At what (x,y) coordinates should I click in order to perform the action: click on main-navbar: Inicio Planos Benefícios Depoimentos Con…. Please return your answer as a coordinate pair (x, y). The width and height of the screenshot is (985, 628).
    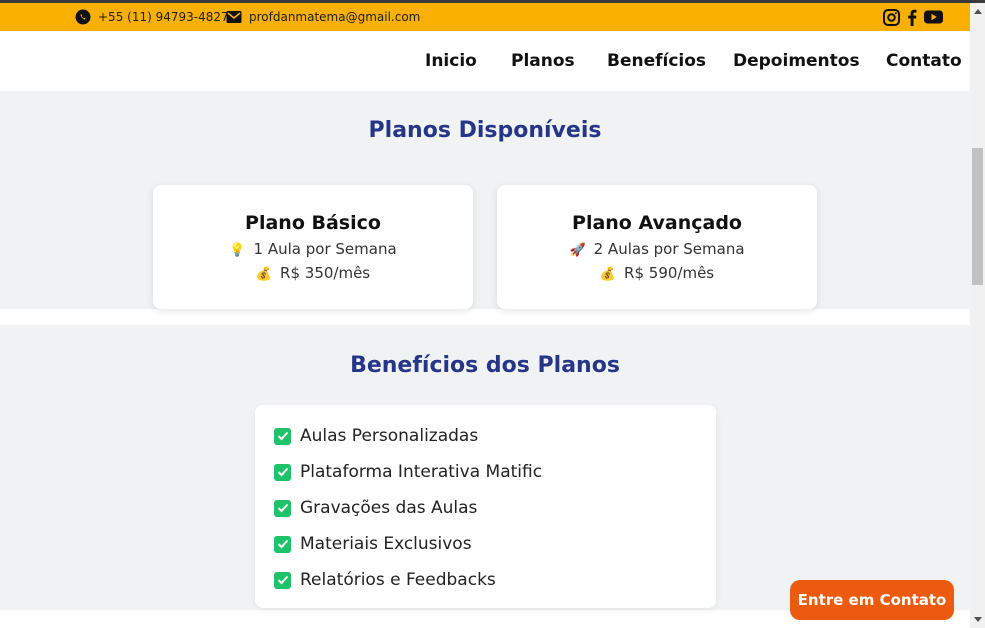
    Looking at the image, I should click on (485, 61).